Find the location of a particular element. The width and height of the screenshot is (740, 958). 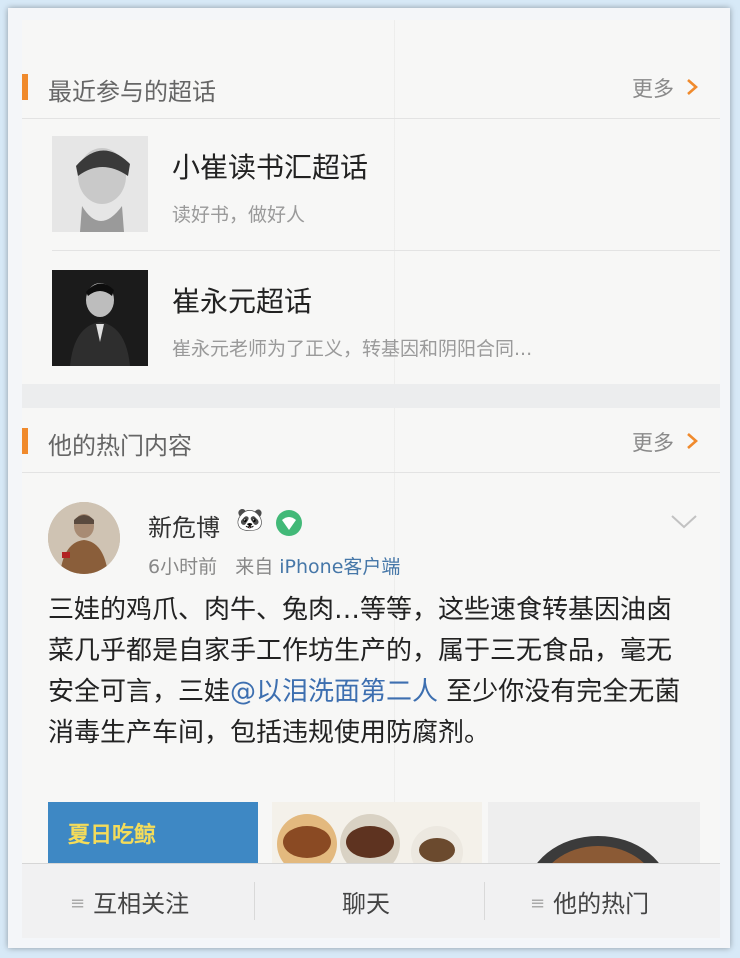

mention-link: @以泪洗面第二人 is located at coordinates (334, 692).